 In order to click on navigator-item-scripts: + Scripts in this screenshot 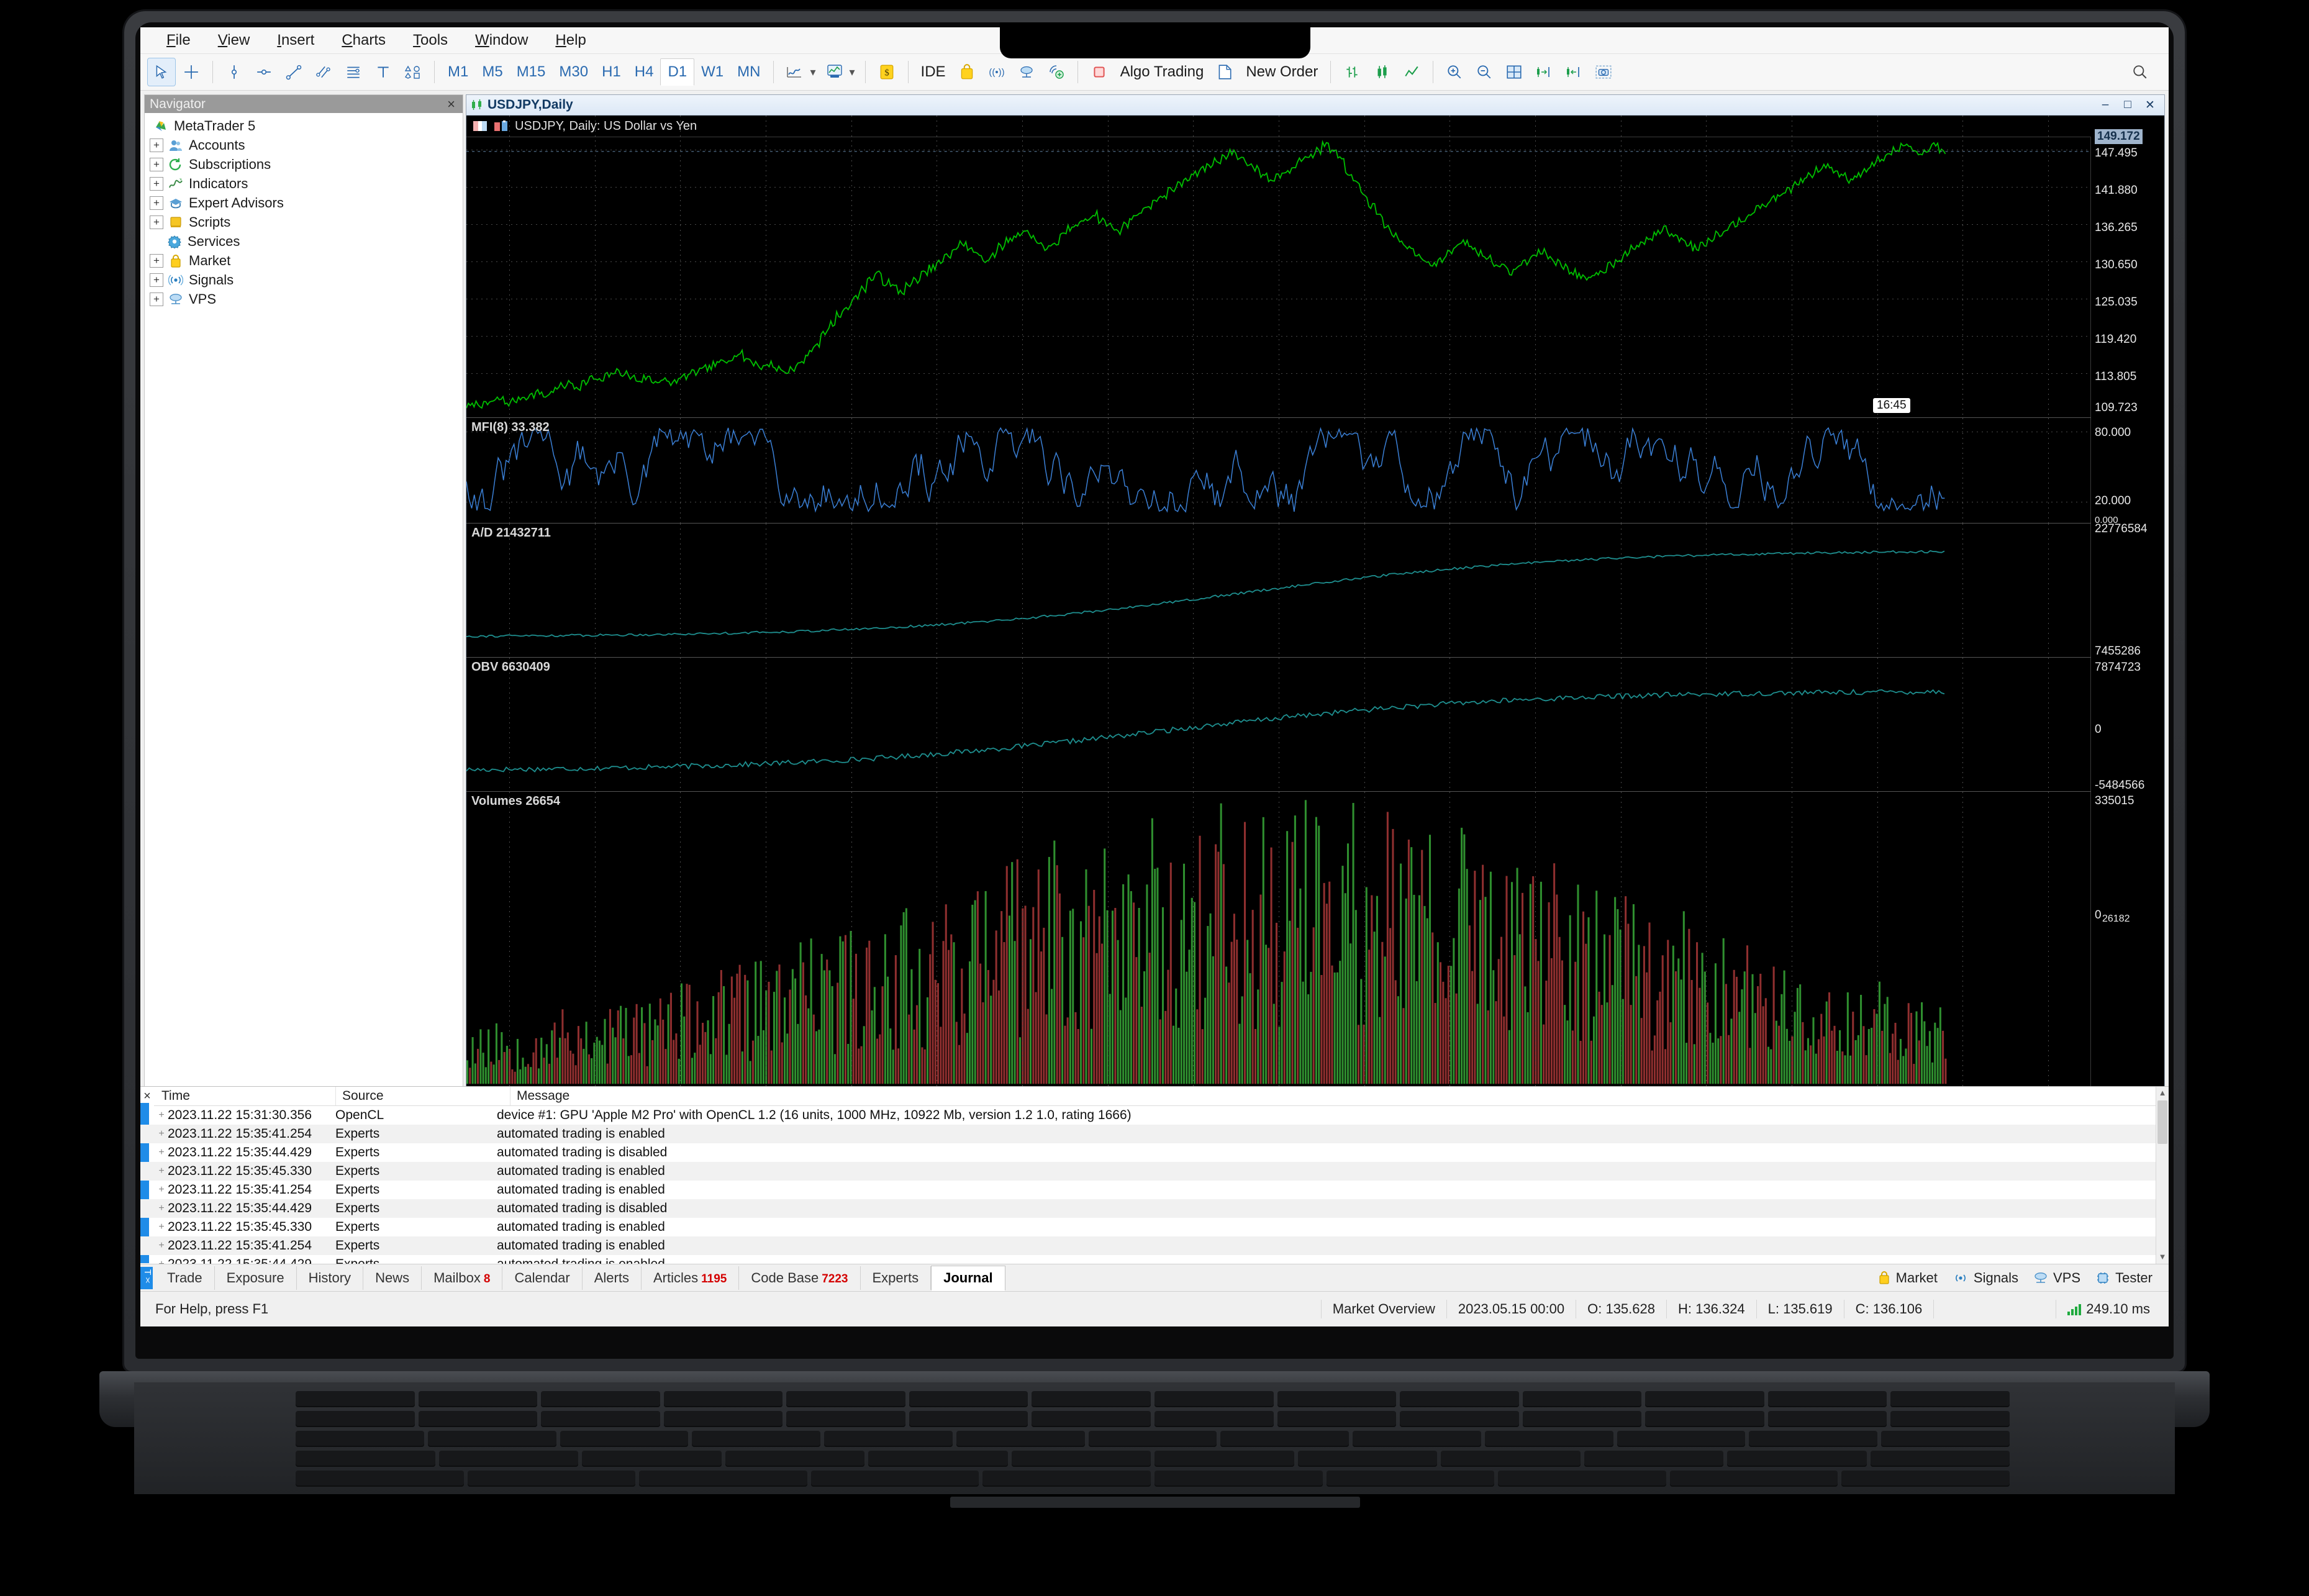, I will do `click(304, 222)`.